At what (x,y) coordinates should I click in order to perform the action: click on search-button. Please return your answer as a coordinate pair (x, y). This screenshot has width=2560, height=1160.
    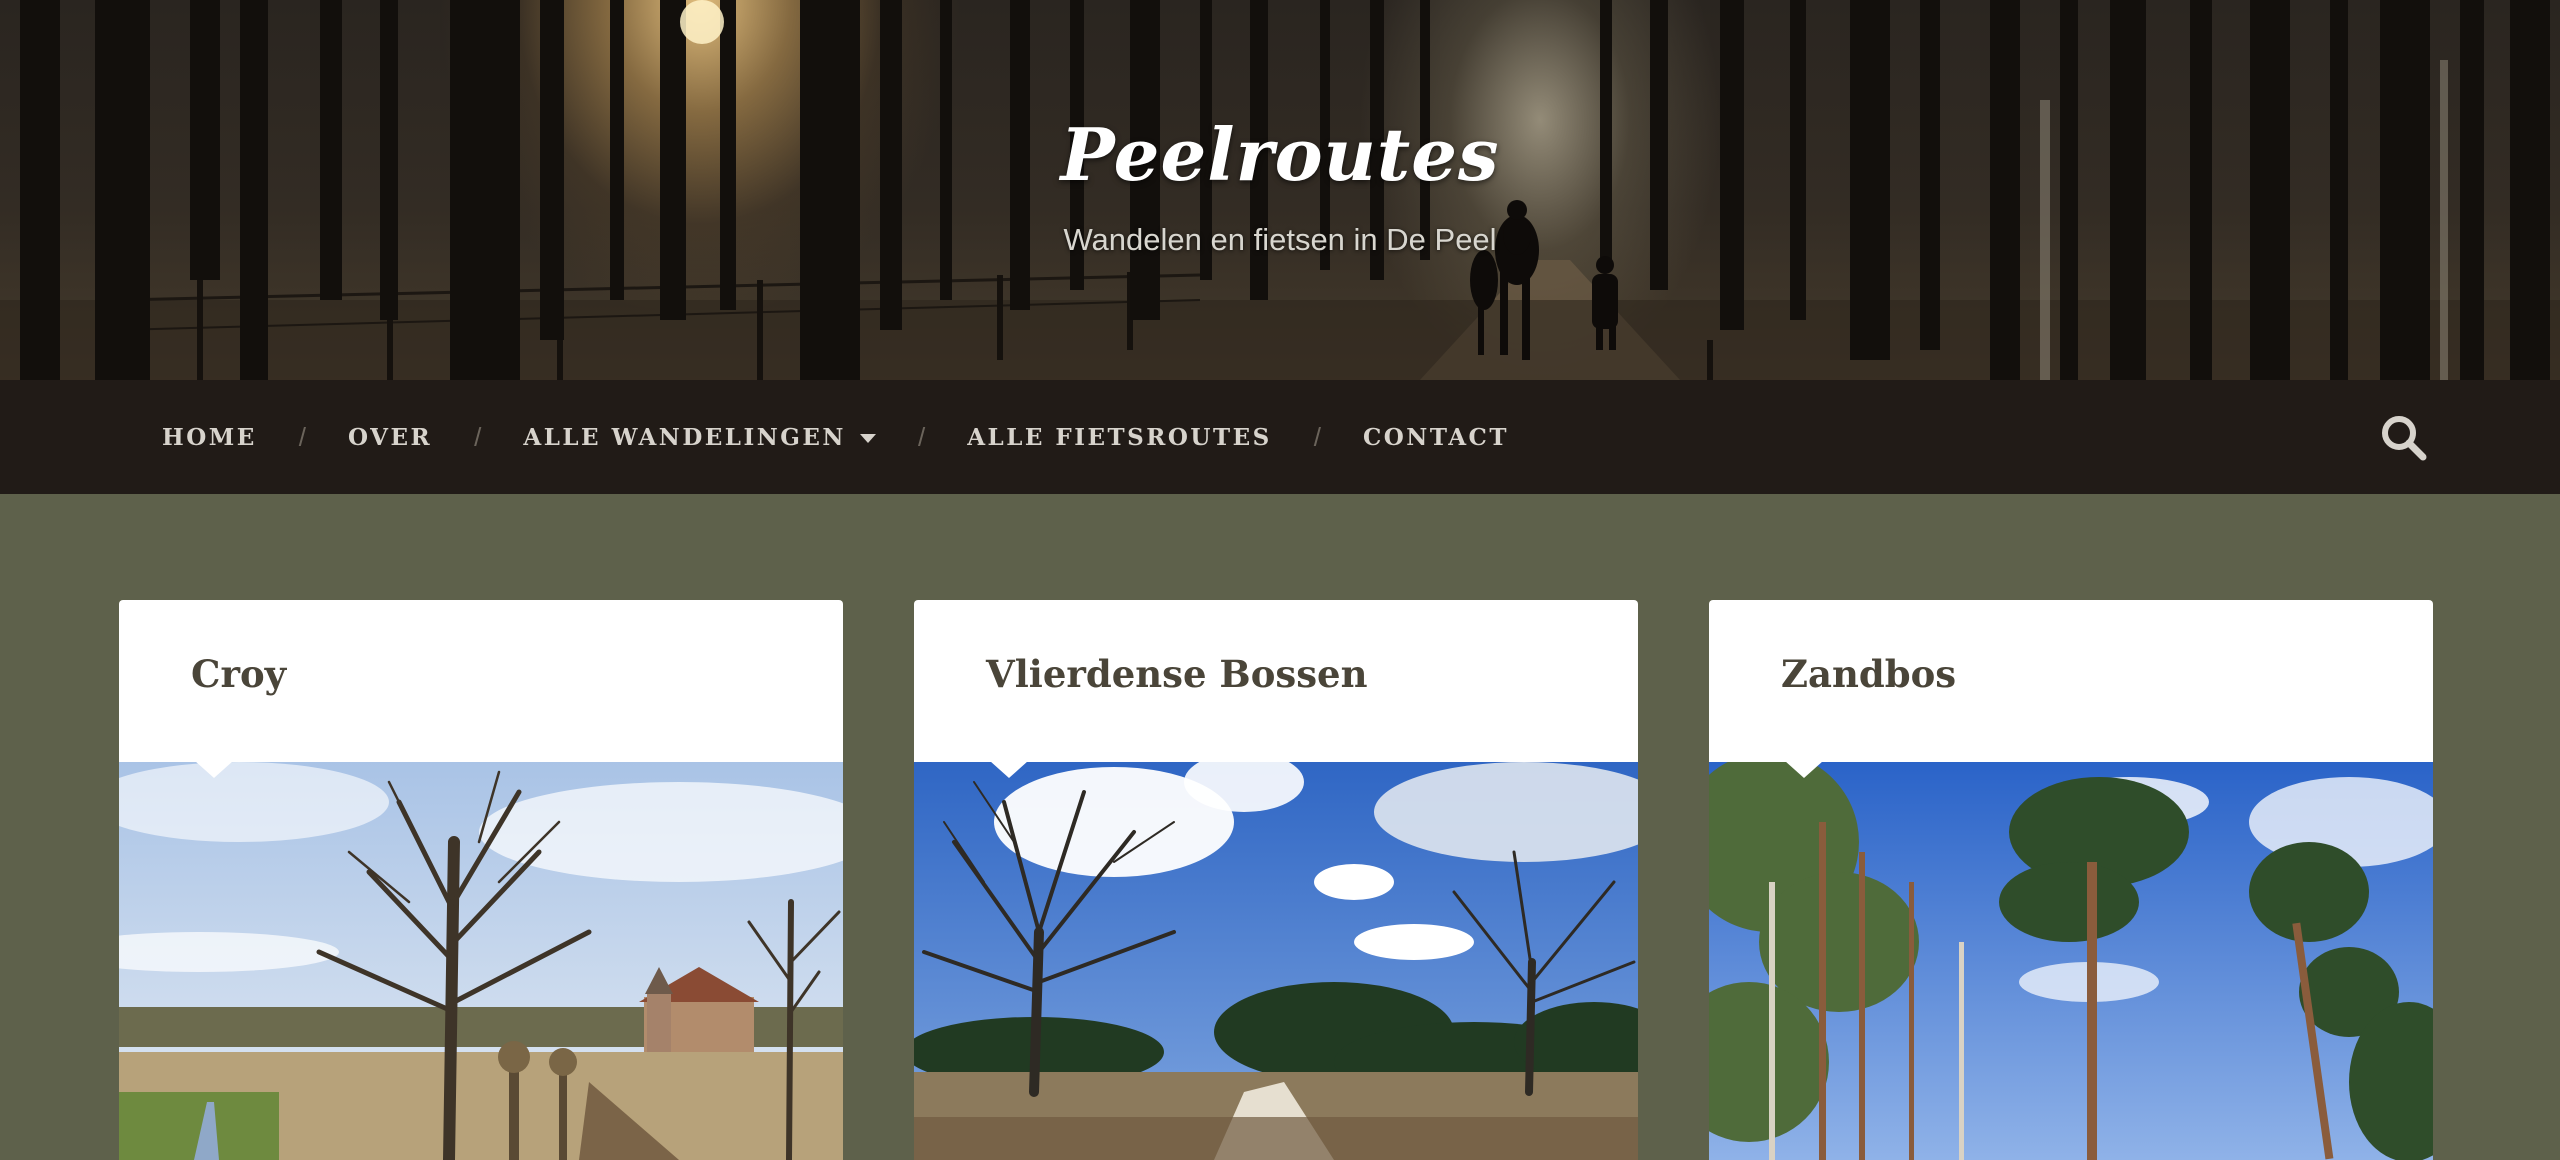
    Looking at the image, I should click on (2404, 438).